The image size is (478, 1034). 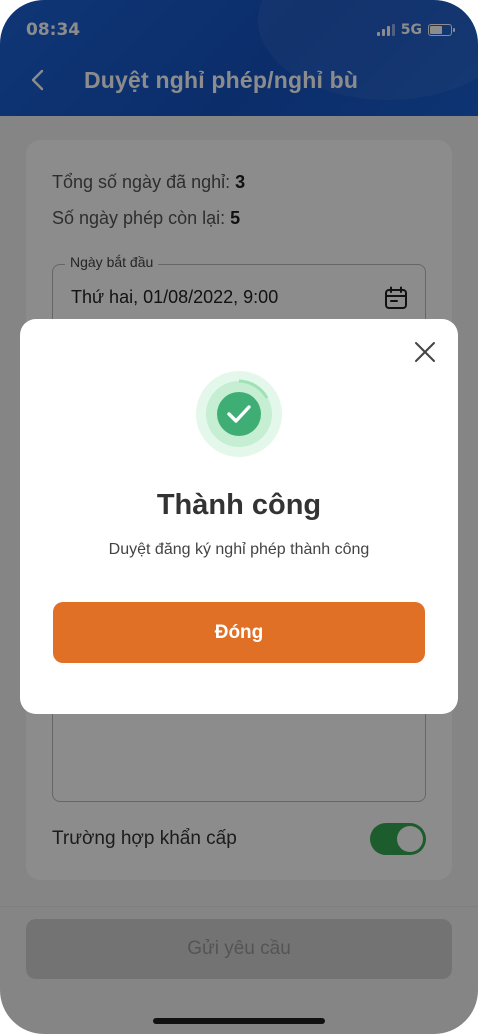 I want to click on success-badge, so click(x=239, y=414).